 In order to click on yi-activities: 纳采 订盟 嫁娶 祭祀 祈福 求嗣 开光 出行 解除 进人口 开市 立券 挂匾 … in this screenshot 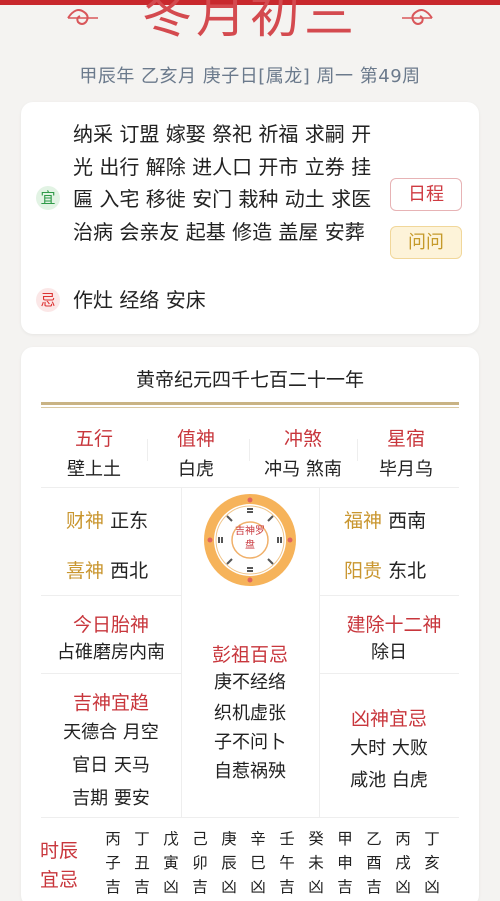, I will do `click(222, 183)`.